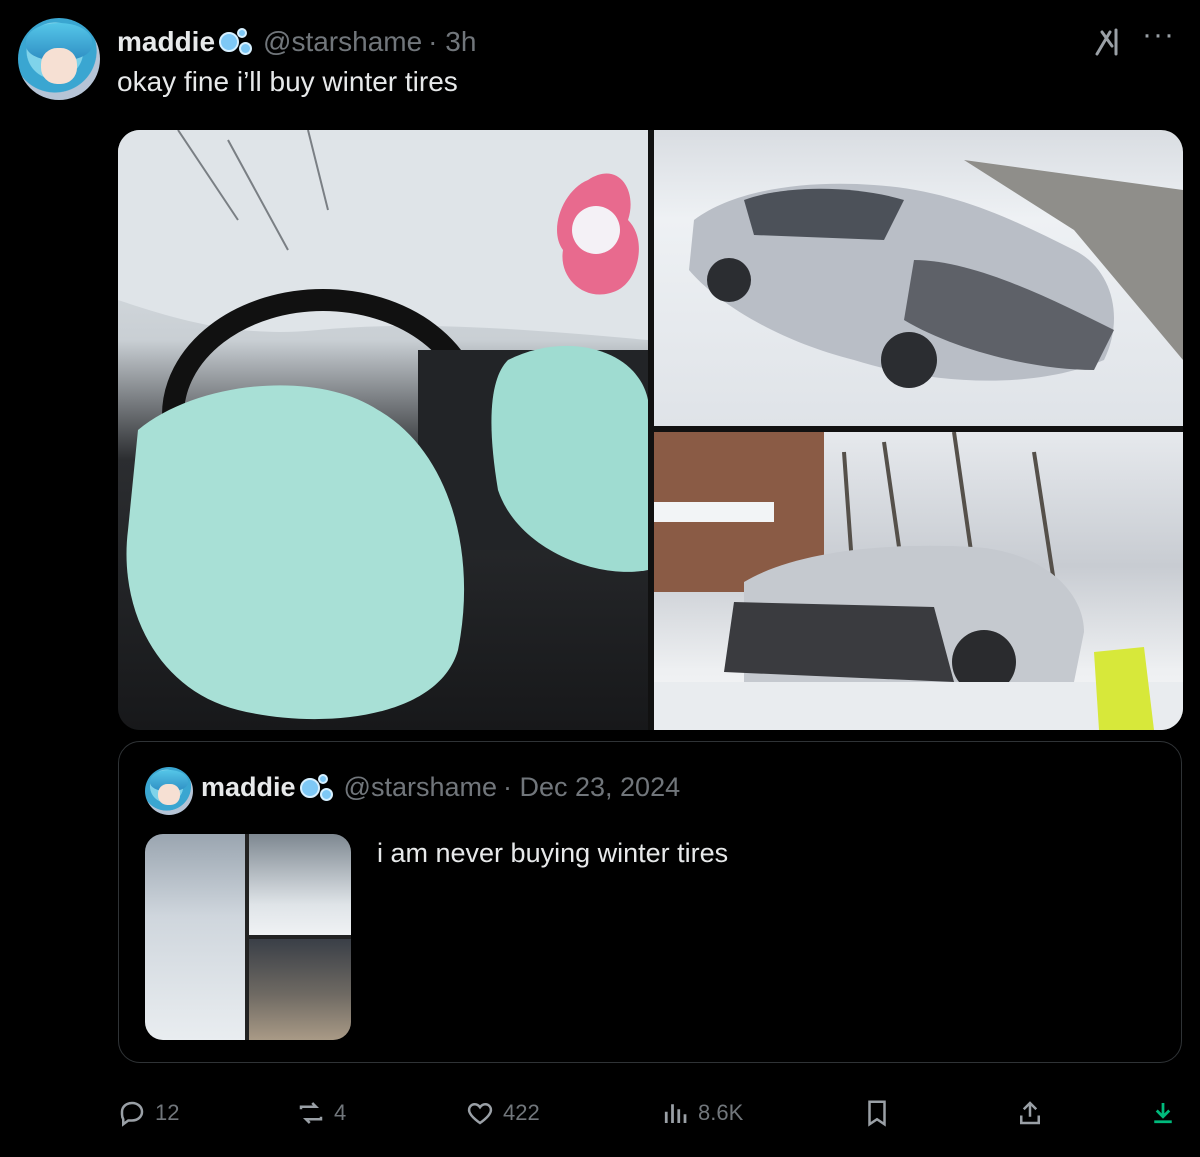  I want to click on tweet-text: okay fine i’ll buy winter tires, so click(287, 81).